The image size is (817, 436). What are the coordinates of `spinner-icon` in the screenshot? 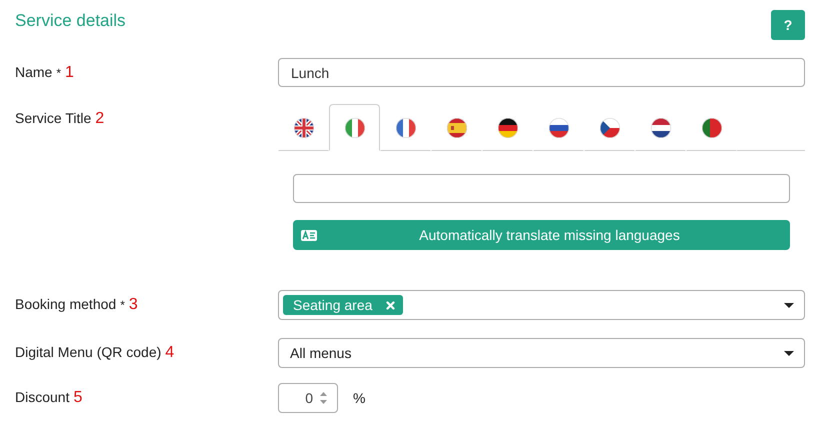 It's located at (323, 398).